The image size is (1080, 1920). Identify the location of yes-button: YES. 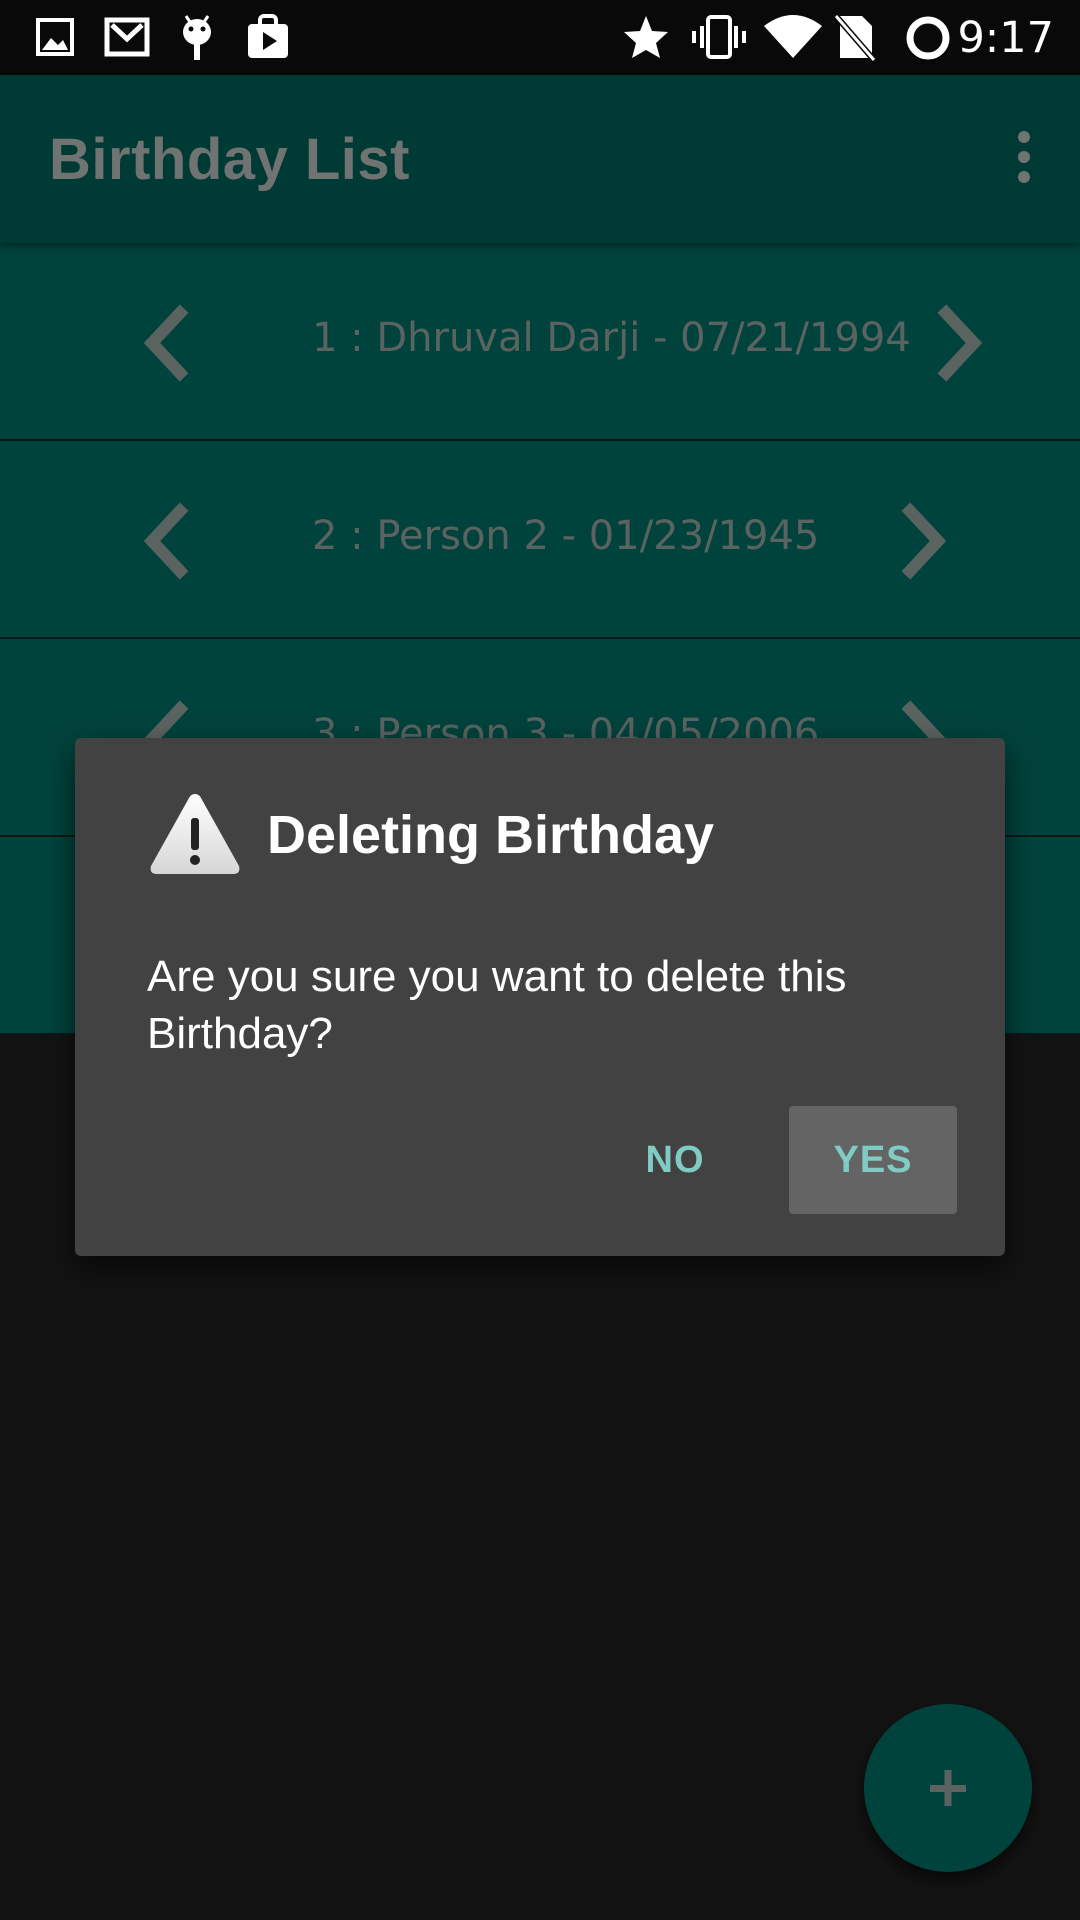
(873, 1160).